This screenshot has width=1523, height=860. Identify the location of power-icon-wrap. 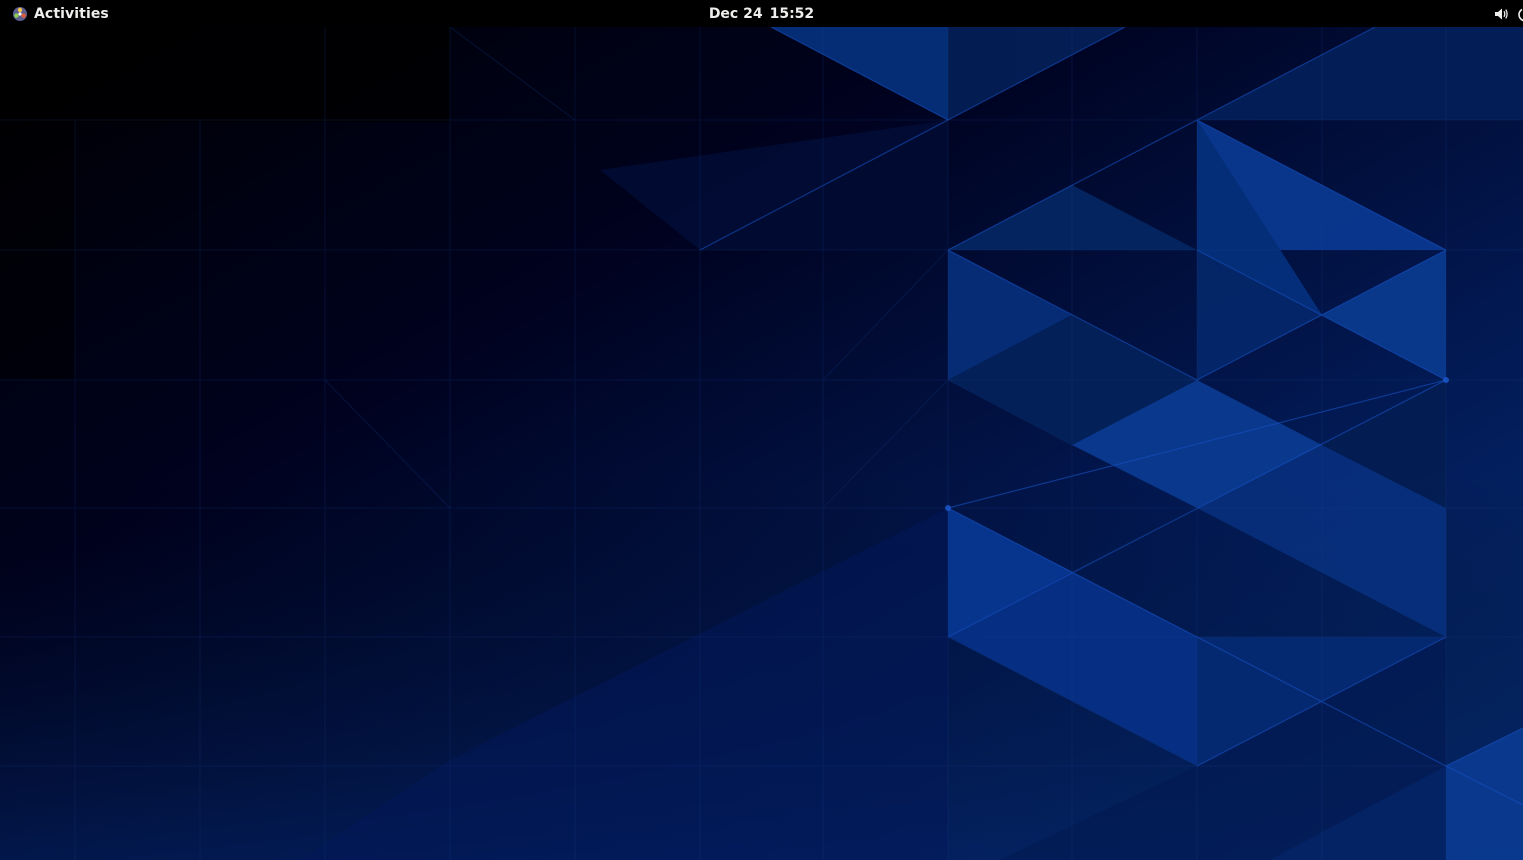
(1520, 14).